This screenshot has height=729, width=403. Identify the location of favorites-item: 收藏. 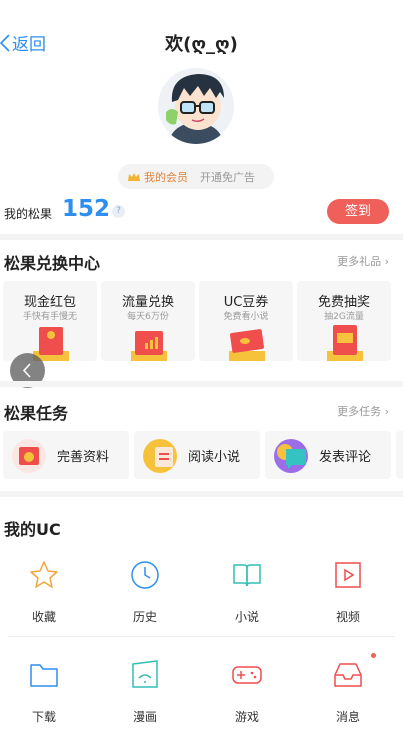
(44, 592).